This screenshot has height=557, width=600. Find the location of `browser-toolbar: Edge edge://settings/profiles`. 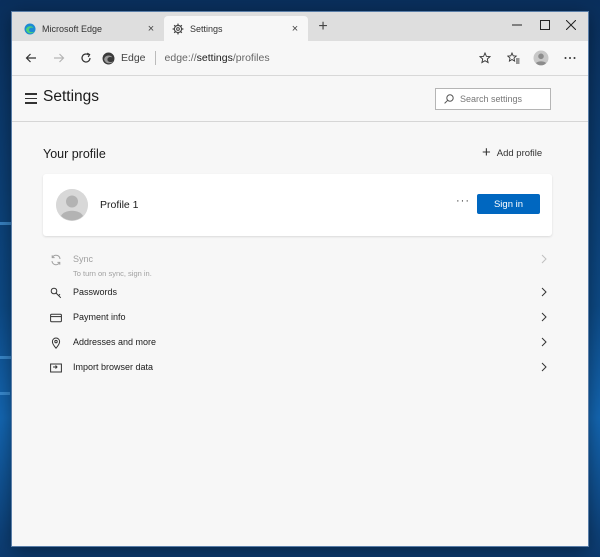

browser-toolbar: Edge edge://settings/profiles is located at coordinates (300, 58).